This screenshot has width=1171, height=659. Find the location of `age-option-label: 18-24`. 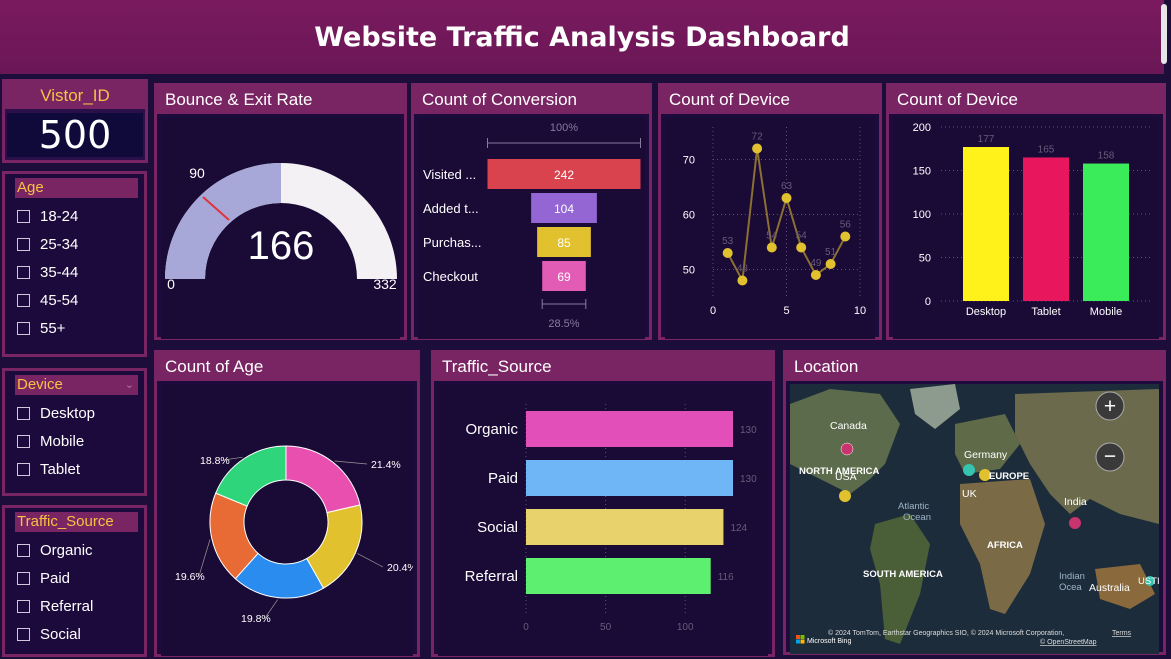

age-option-label: 18-24 is located at coordinates (59, 216).